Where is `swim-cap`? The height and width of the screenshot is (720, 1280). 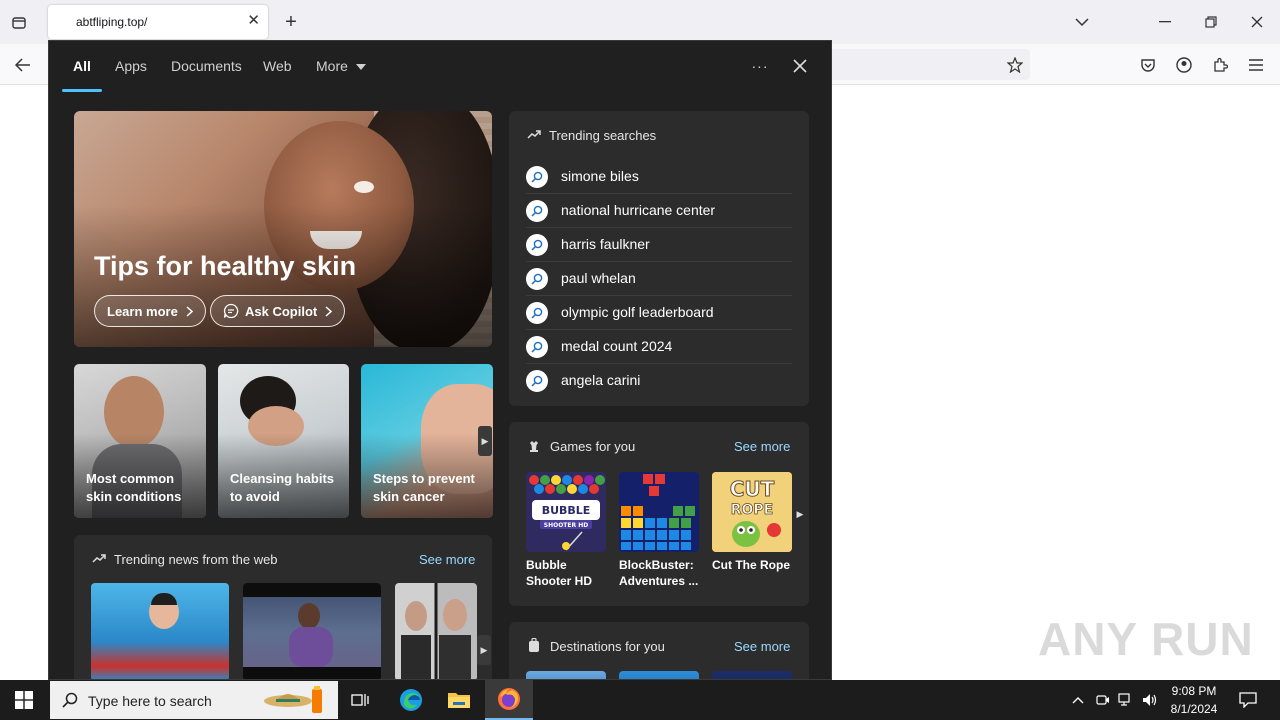 swim-cap is located at coordinates (164, 599).